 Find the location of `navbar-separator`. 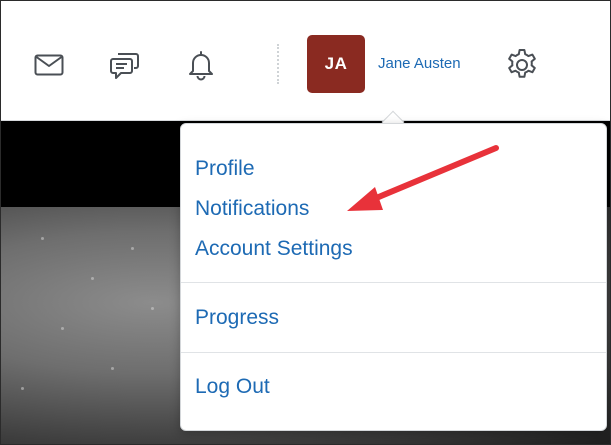

navbar-separator is located at coordinates (278, 64).